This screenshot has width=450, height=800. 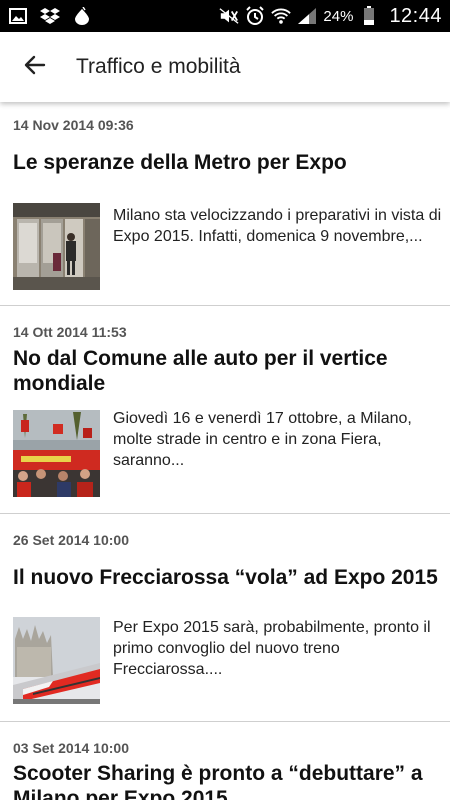 I want to click on article-date: 14 Nov 2014 09:36, so click(x=73, y=125).